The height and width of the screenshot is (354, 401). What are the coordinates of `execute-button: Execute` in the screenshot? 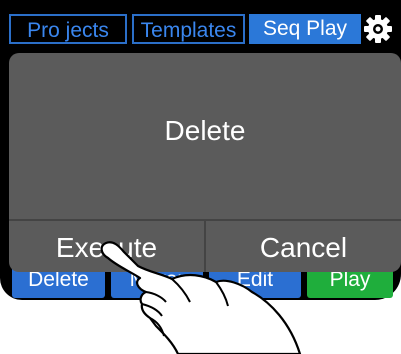 It's located at (106, 247).